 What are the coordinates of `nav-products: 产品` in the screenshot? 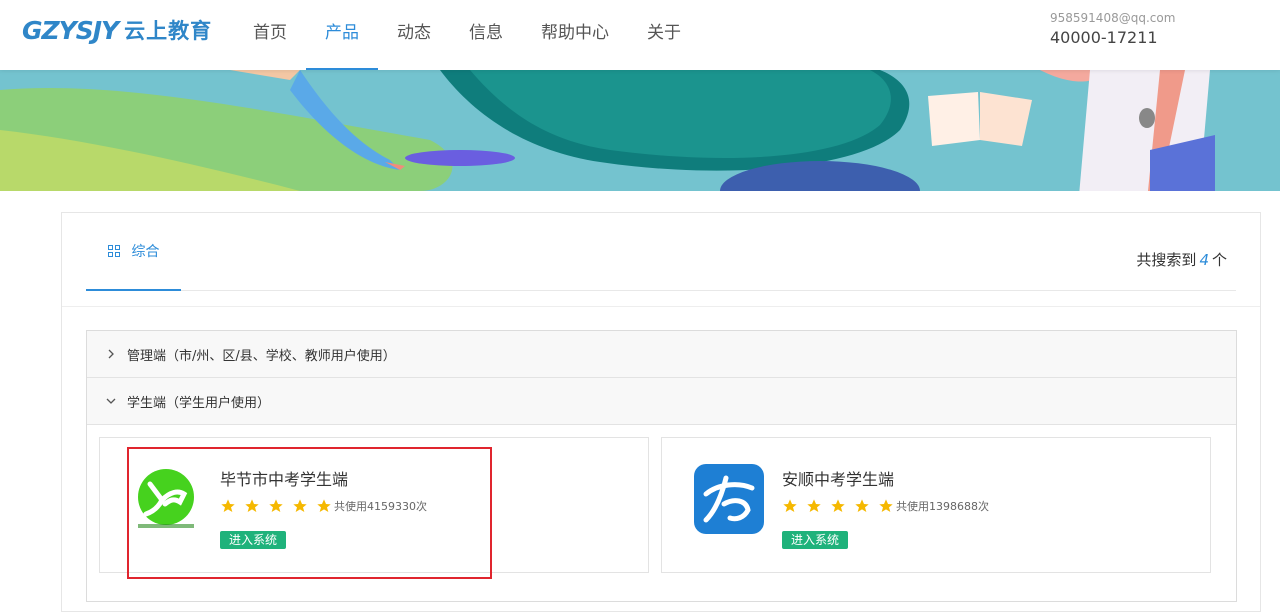 It's located at (342, 35).